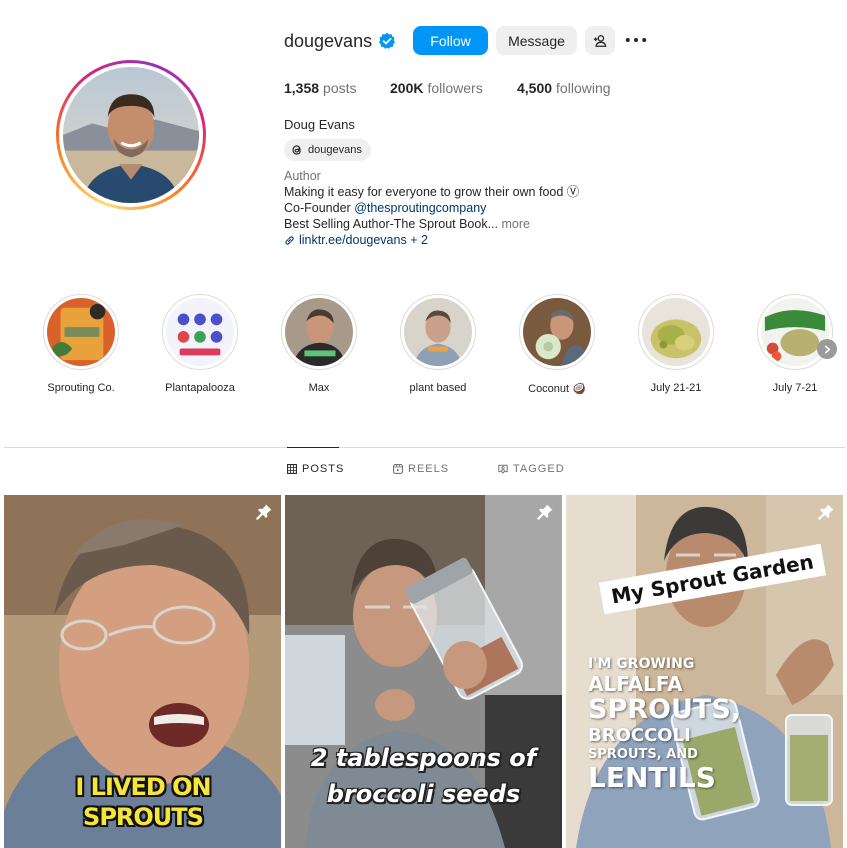 This screenshot has width=847, height=848. I want to click on highlight-label: Coconut 🥥, so click(557, 389).